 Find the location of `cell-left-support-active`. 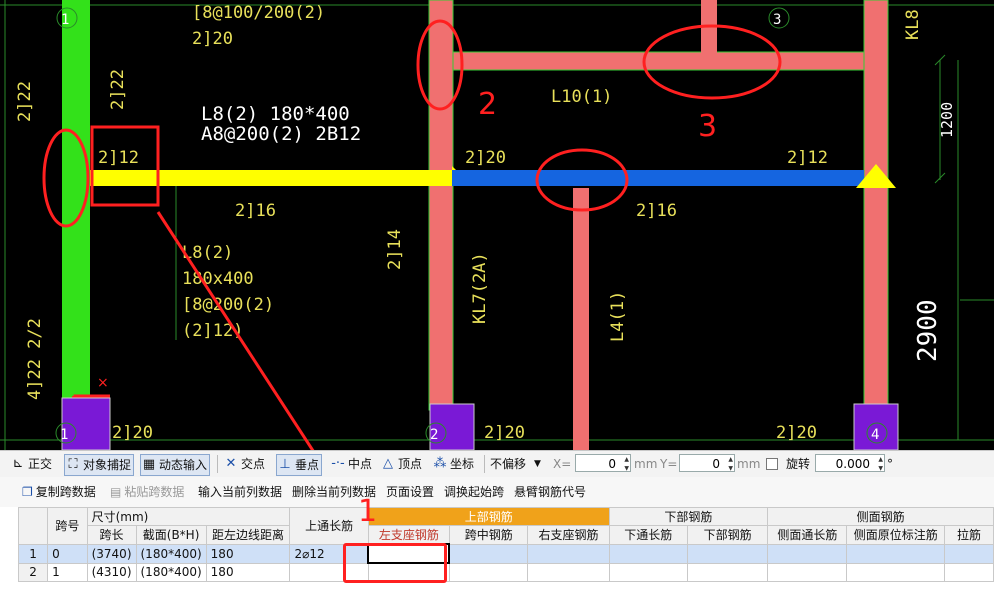

cell-left-support-active is located at coordinates (409, 553).